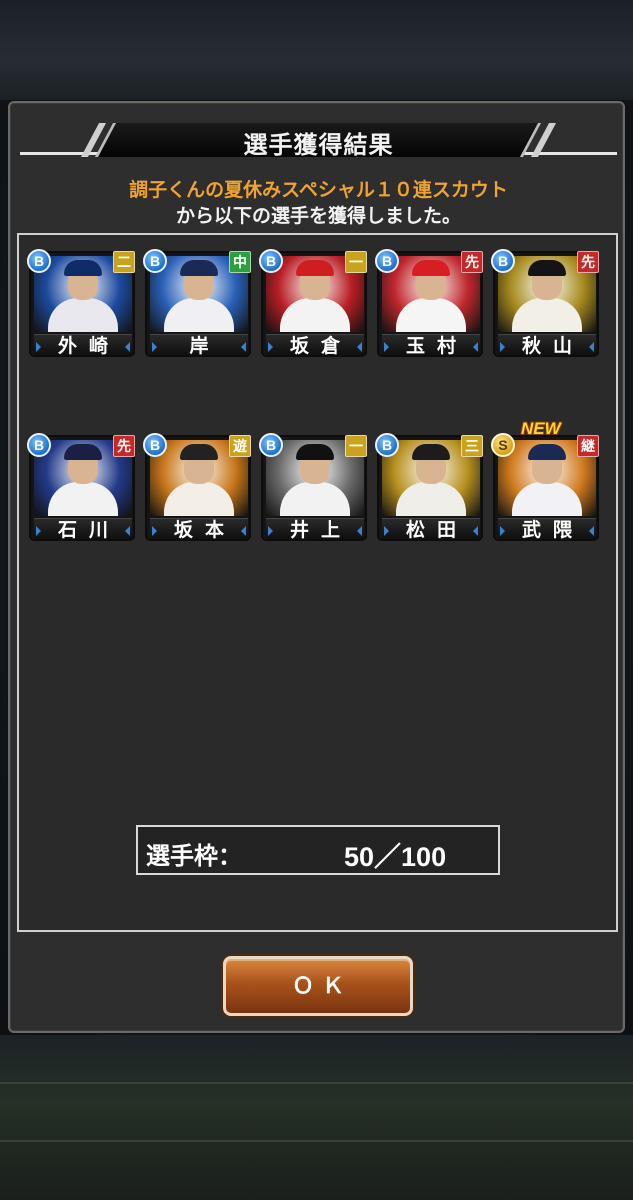 The height and width of the screenshot is (1200, 633). Describe the element at coordinates (395, 857) in the screenshot. I see `roster-slots-value: 50／100` at that location.